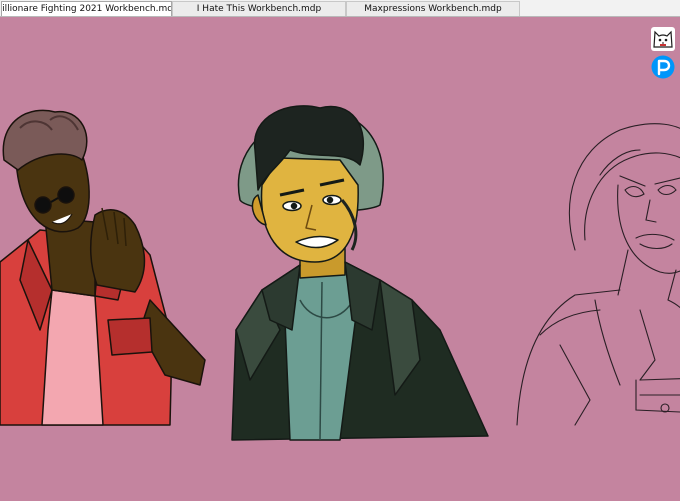 Image resolution: width=680 pixels, height=501 pixels. What do you see at coordinates (663, 39) in the screenshot?
I see `cat-avatar-icon` at bounding box center [663, 39].